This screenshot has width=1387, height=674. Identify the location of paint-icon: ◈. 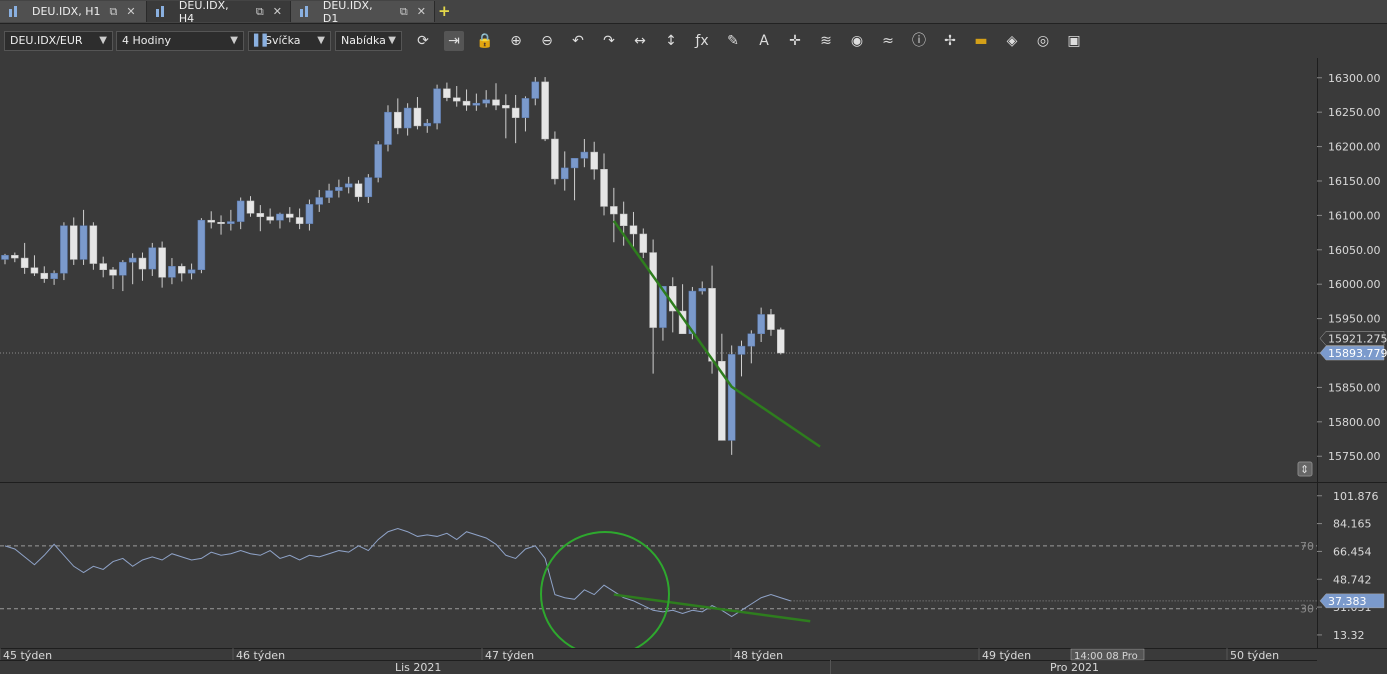
(1012, 41).